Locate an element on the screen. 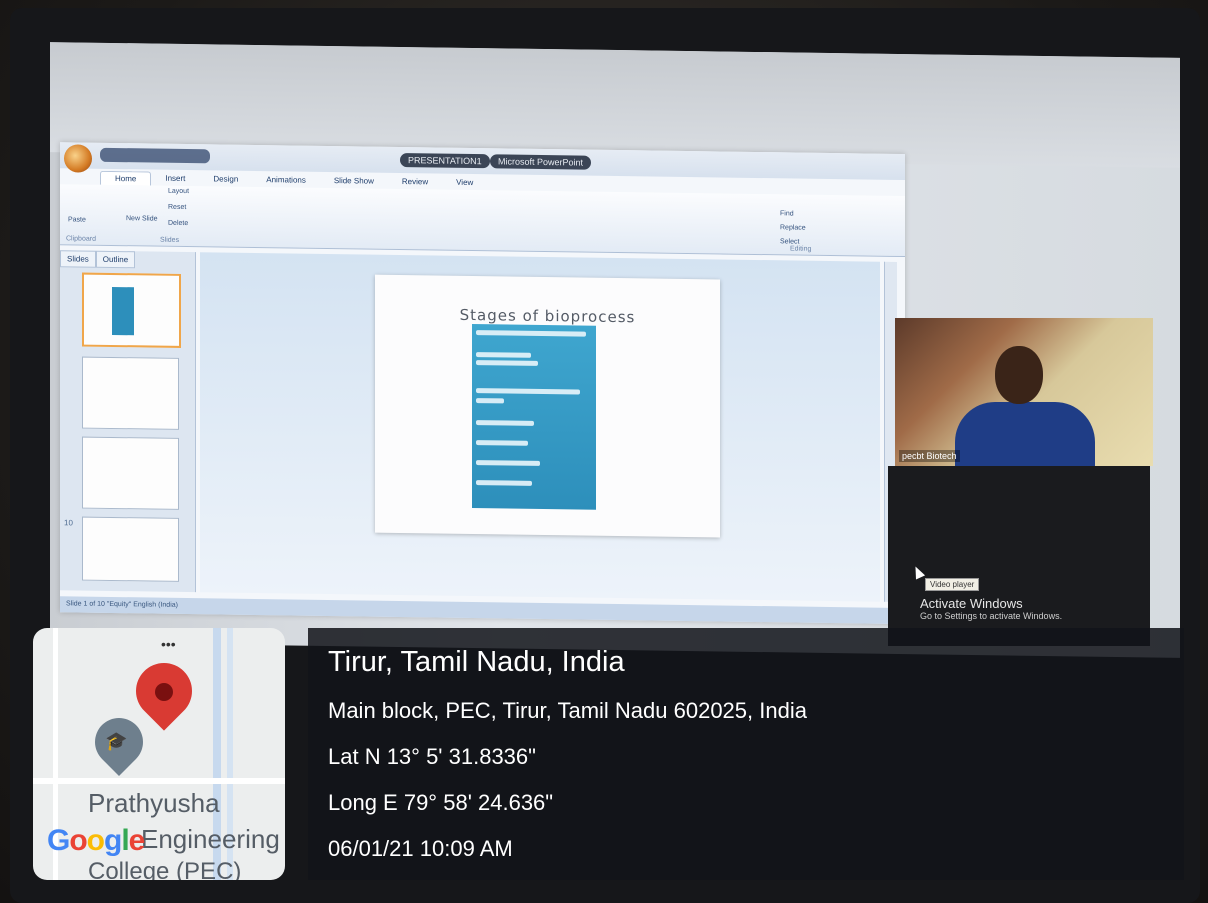 The width and height of the screenshot is (1208, 903). find-button: Find is located at coordinates (787, 213).